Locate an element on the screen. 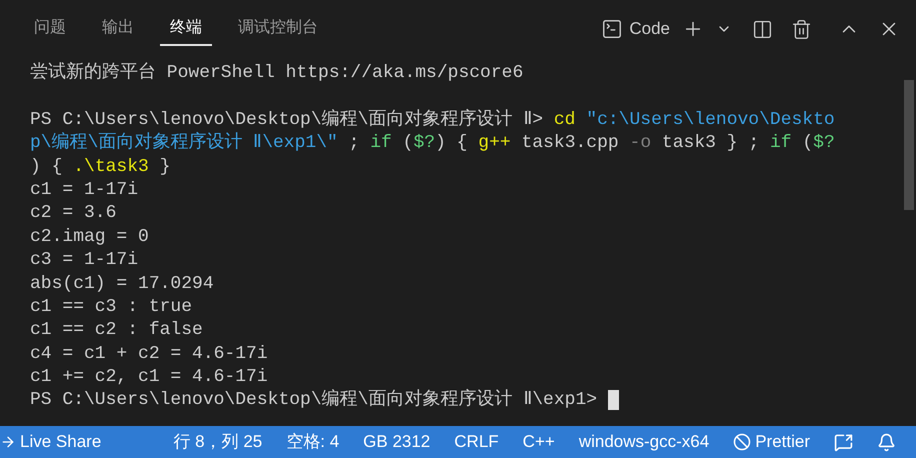  trash-icon is located at coordinates (801, 29).